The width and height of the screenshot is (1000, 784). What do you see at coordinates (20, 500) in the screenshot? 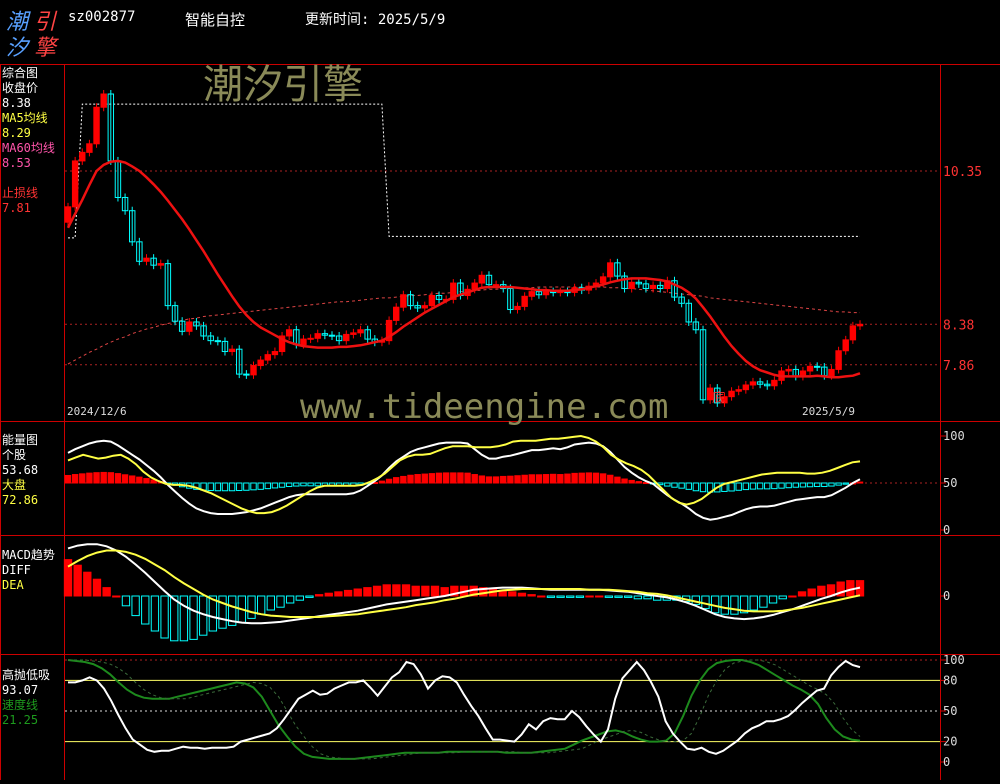
I see `energy-market-value: 72.86` at bounding box center [20, 500].